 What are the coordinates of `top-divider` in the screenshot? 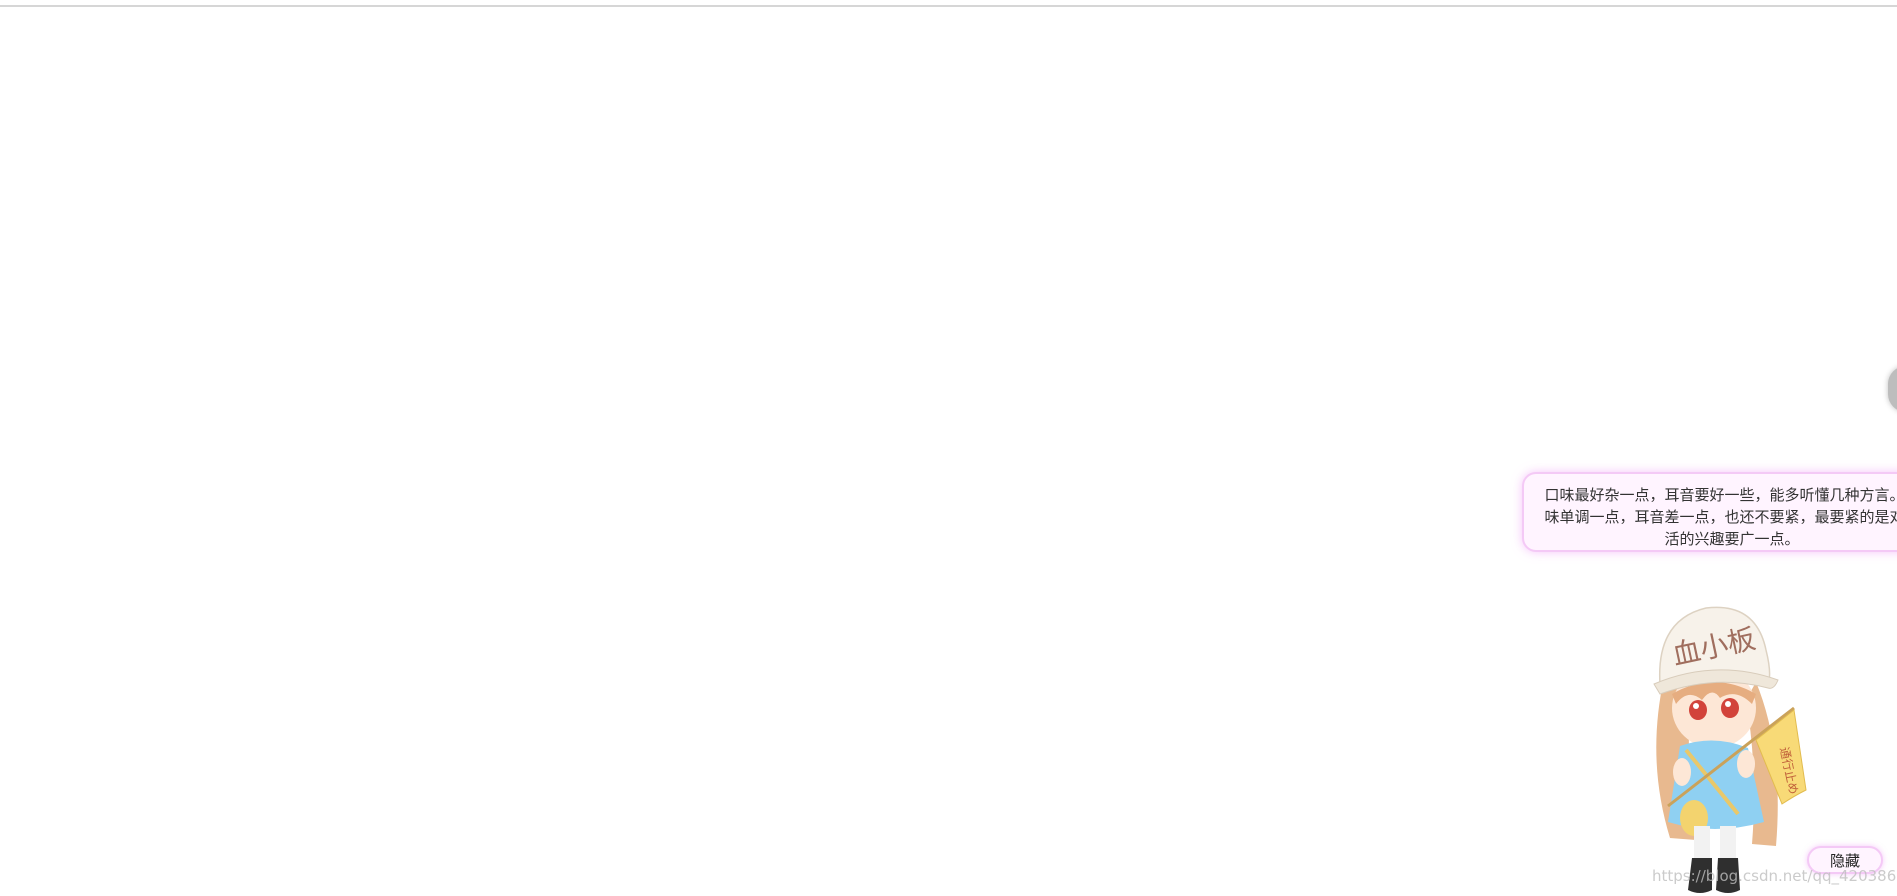 It's located at (948, 6).